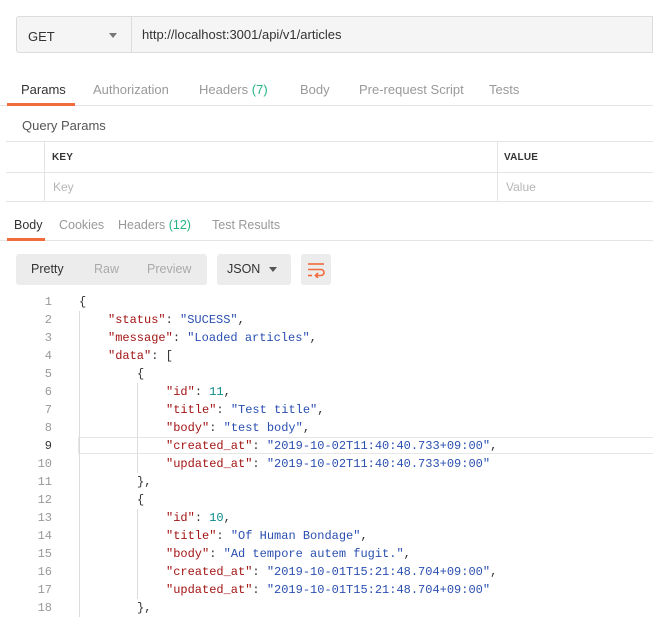 This screenshot has width=653, height=619. I want to click on line-number: 2, so click(48, 320).